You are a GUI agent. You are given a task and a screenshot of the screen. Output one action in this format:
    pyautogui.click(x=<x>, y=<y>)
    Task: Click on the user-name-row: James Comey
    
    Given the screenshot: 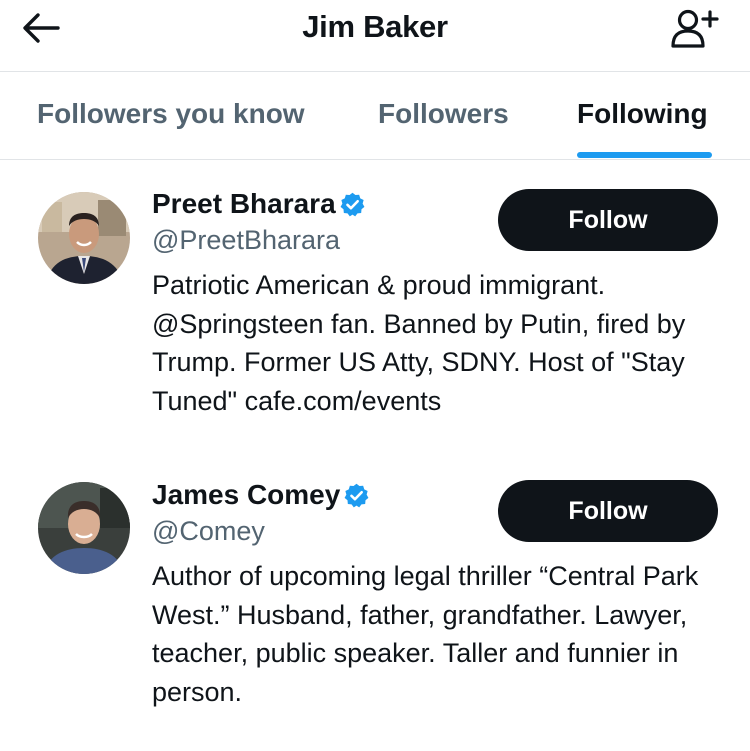 What is the action you would take?
    pyautogui.click(x=261, y=495)
    